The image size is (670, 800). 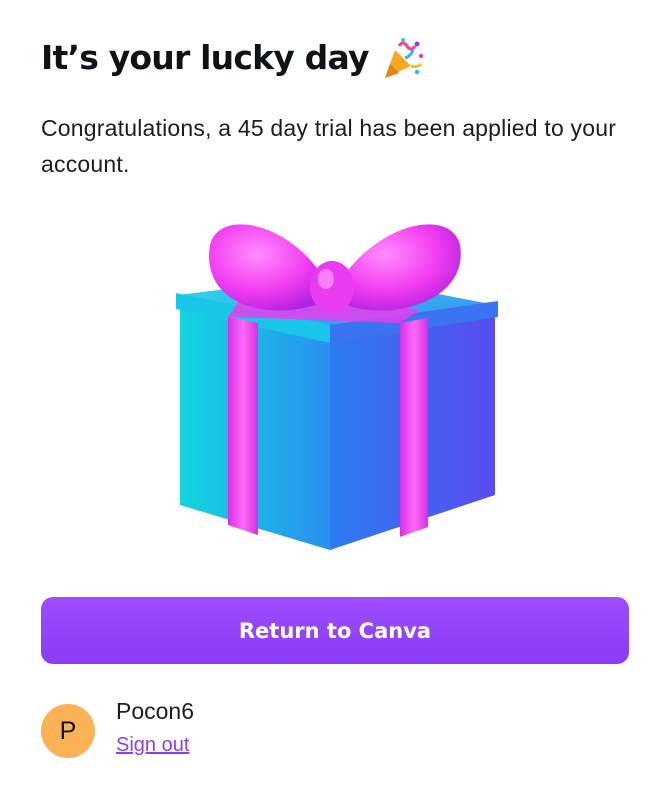 I want to click on avatar: P, so click(x=68, y=731).